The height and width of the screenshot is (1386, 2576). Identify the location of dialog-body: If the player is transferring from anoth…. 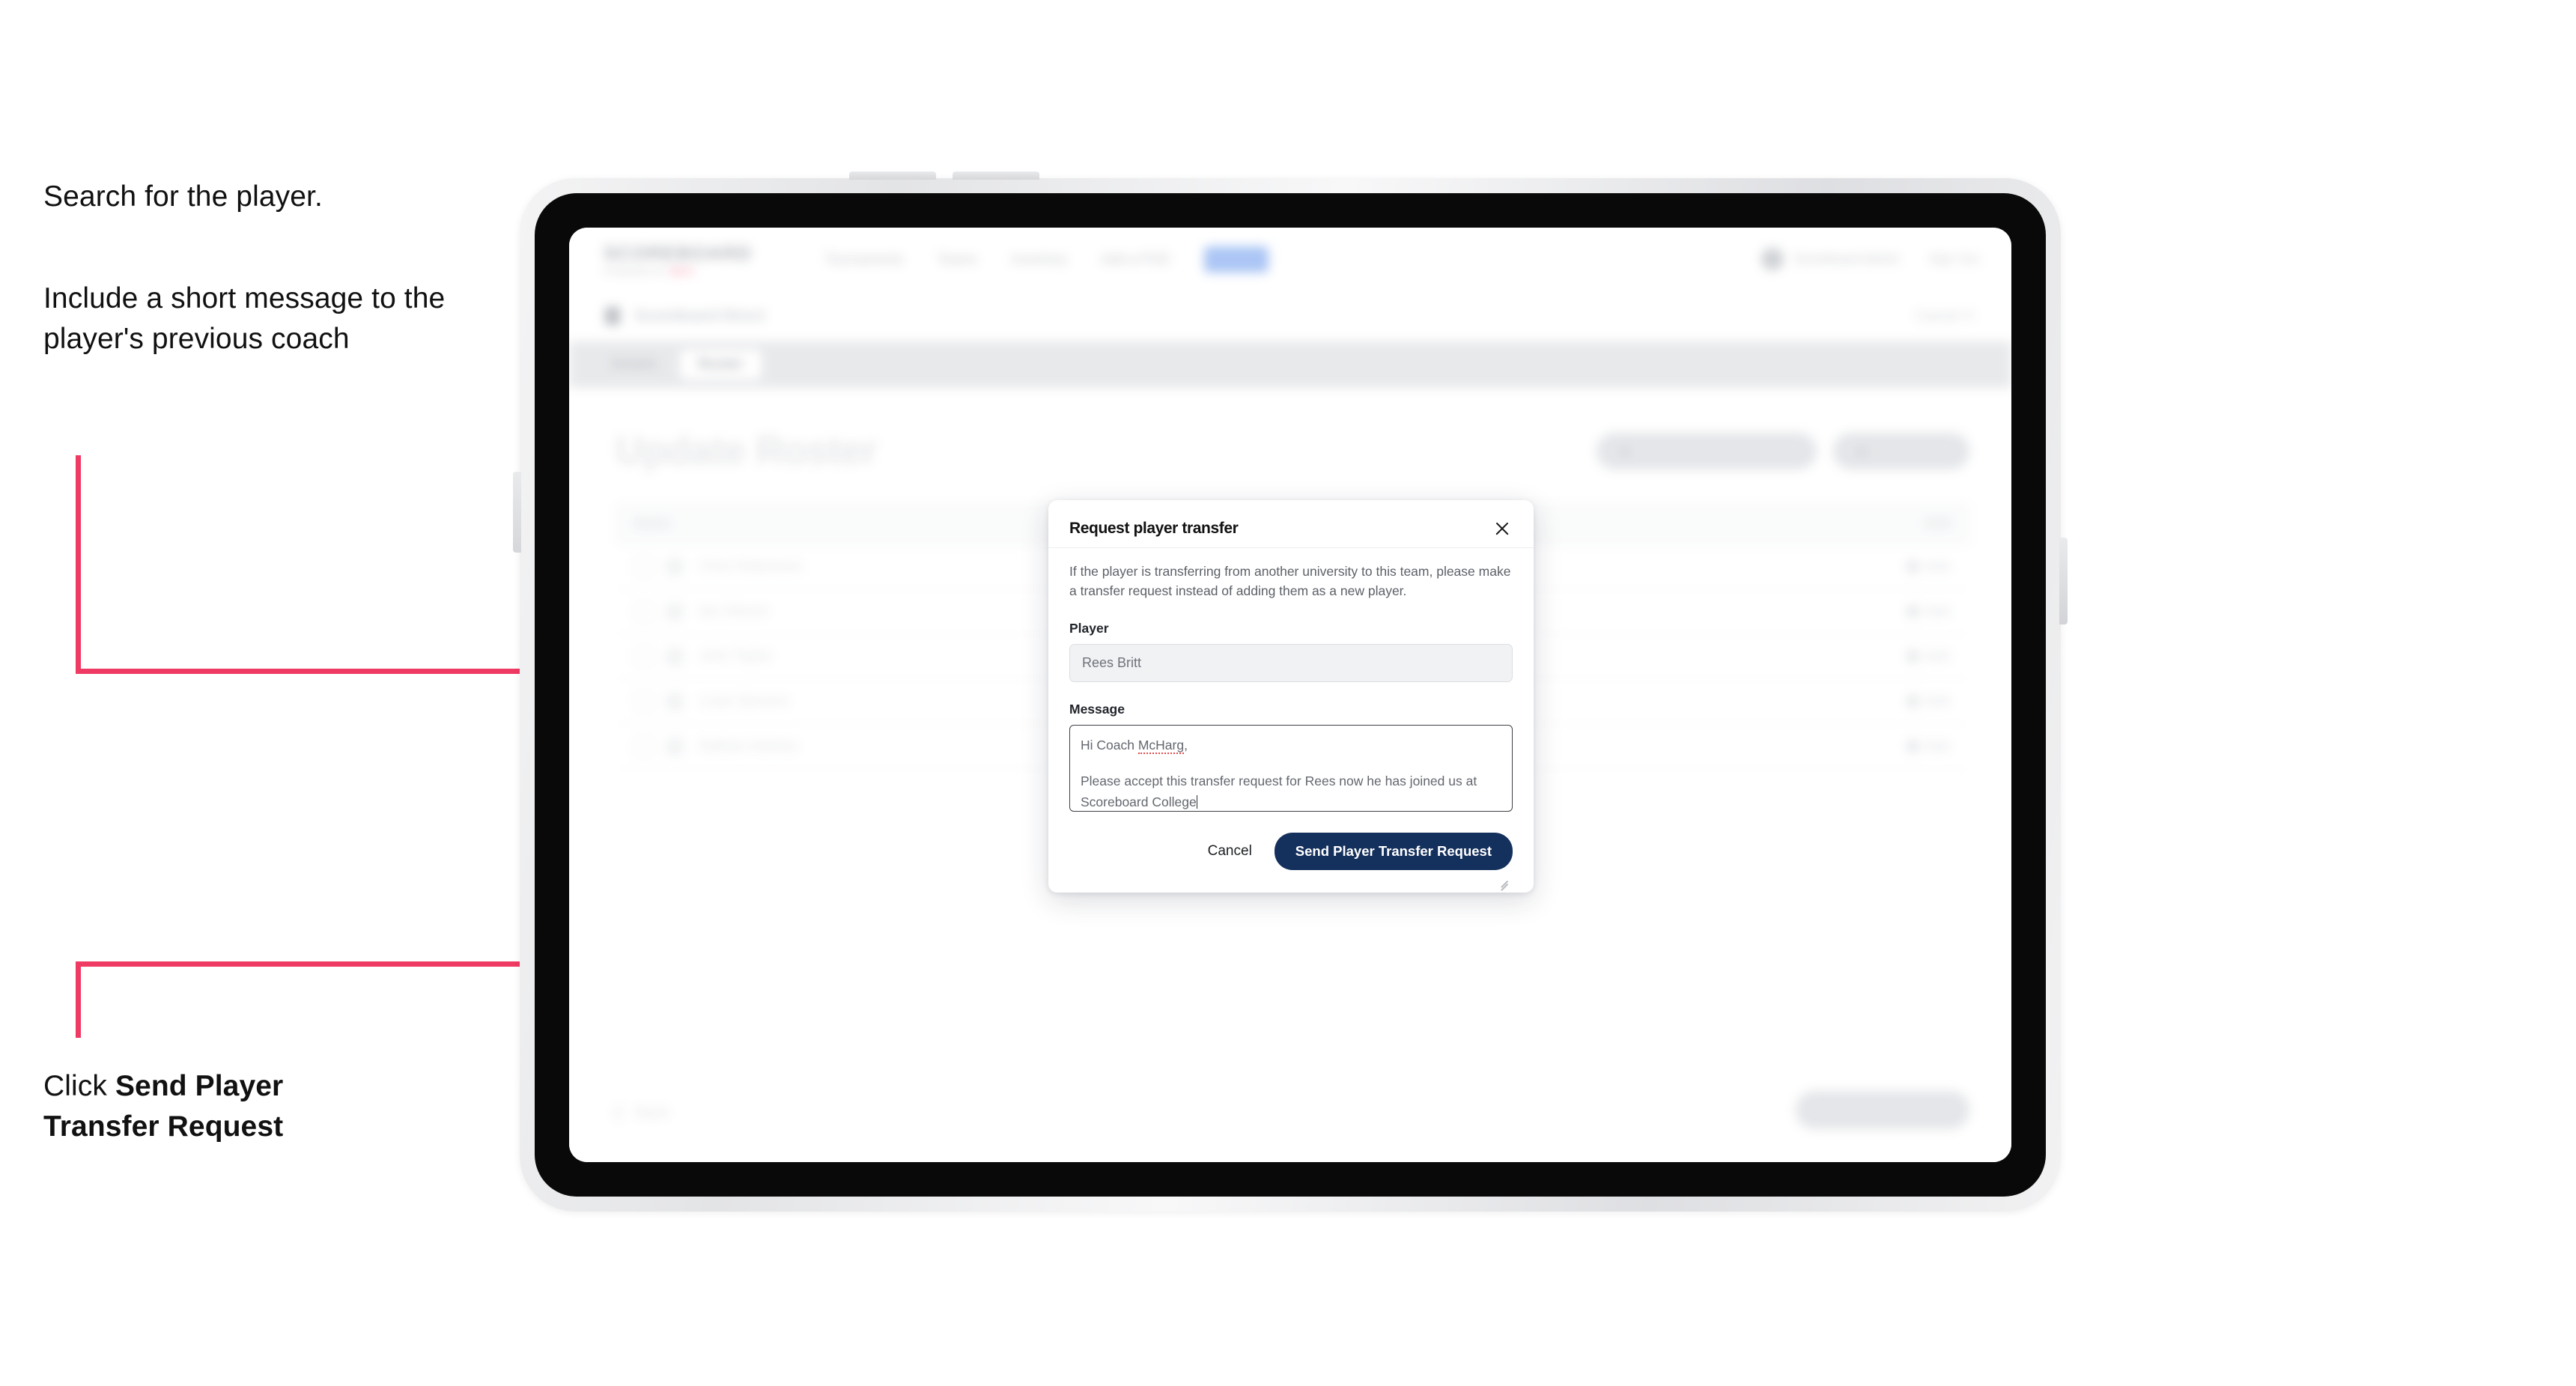
(1291, 720).